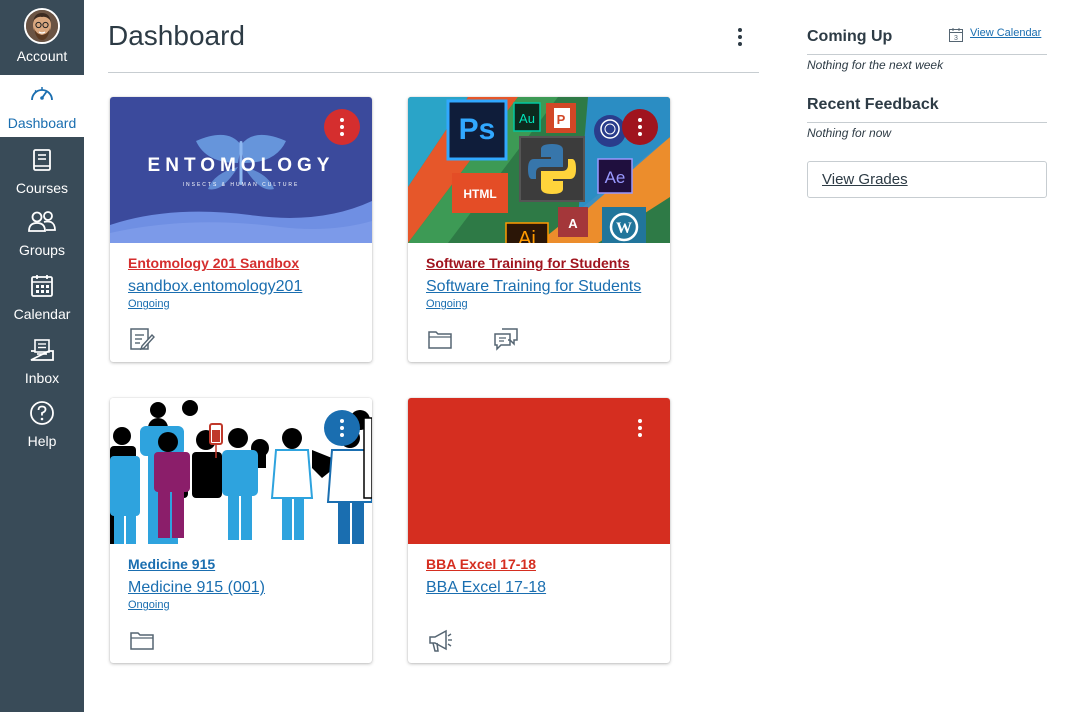 This screenshot has width=1071, height=712. I want to click on nav-help: Help, so click(42, 425).